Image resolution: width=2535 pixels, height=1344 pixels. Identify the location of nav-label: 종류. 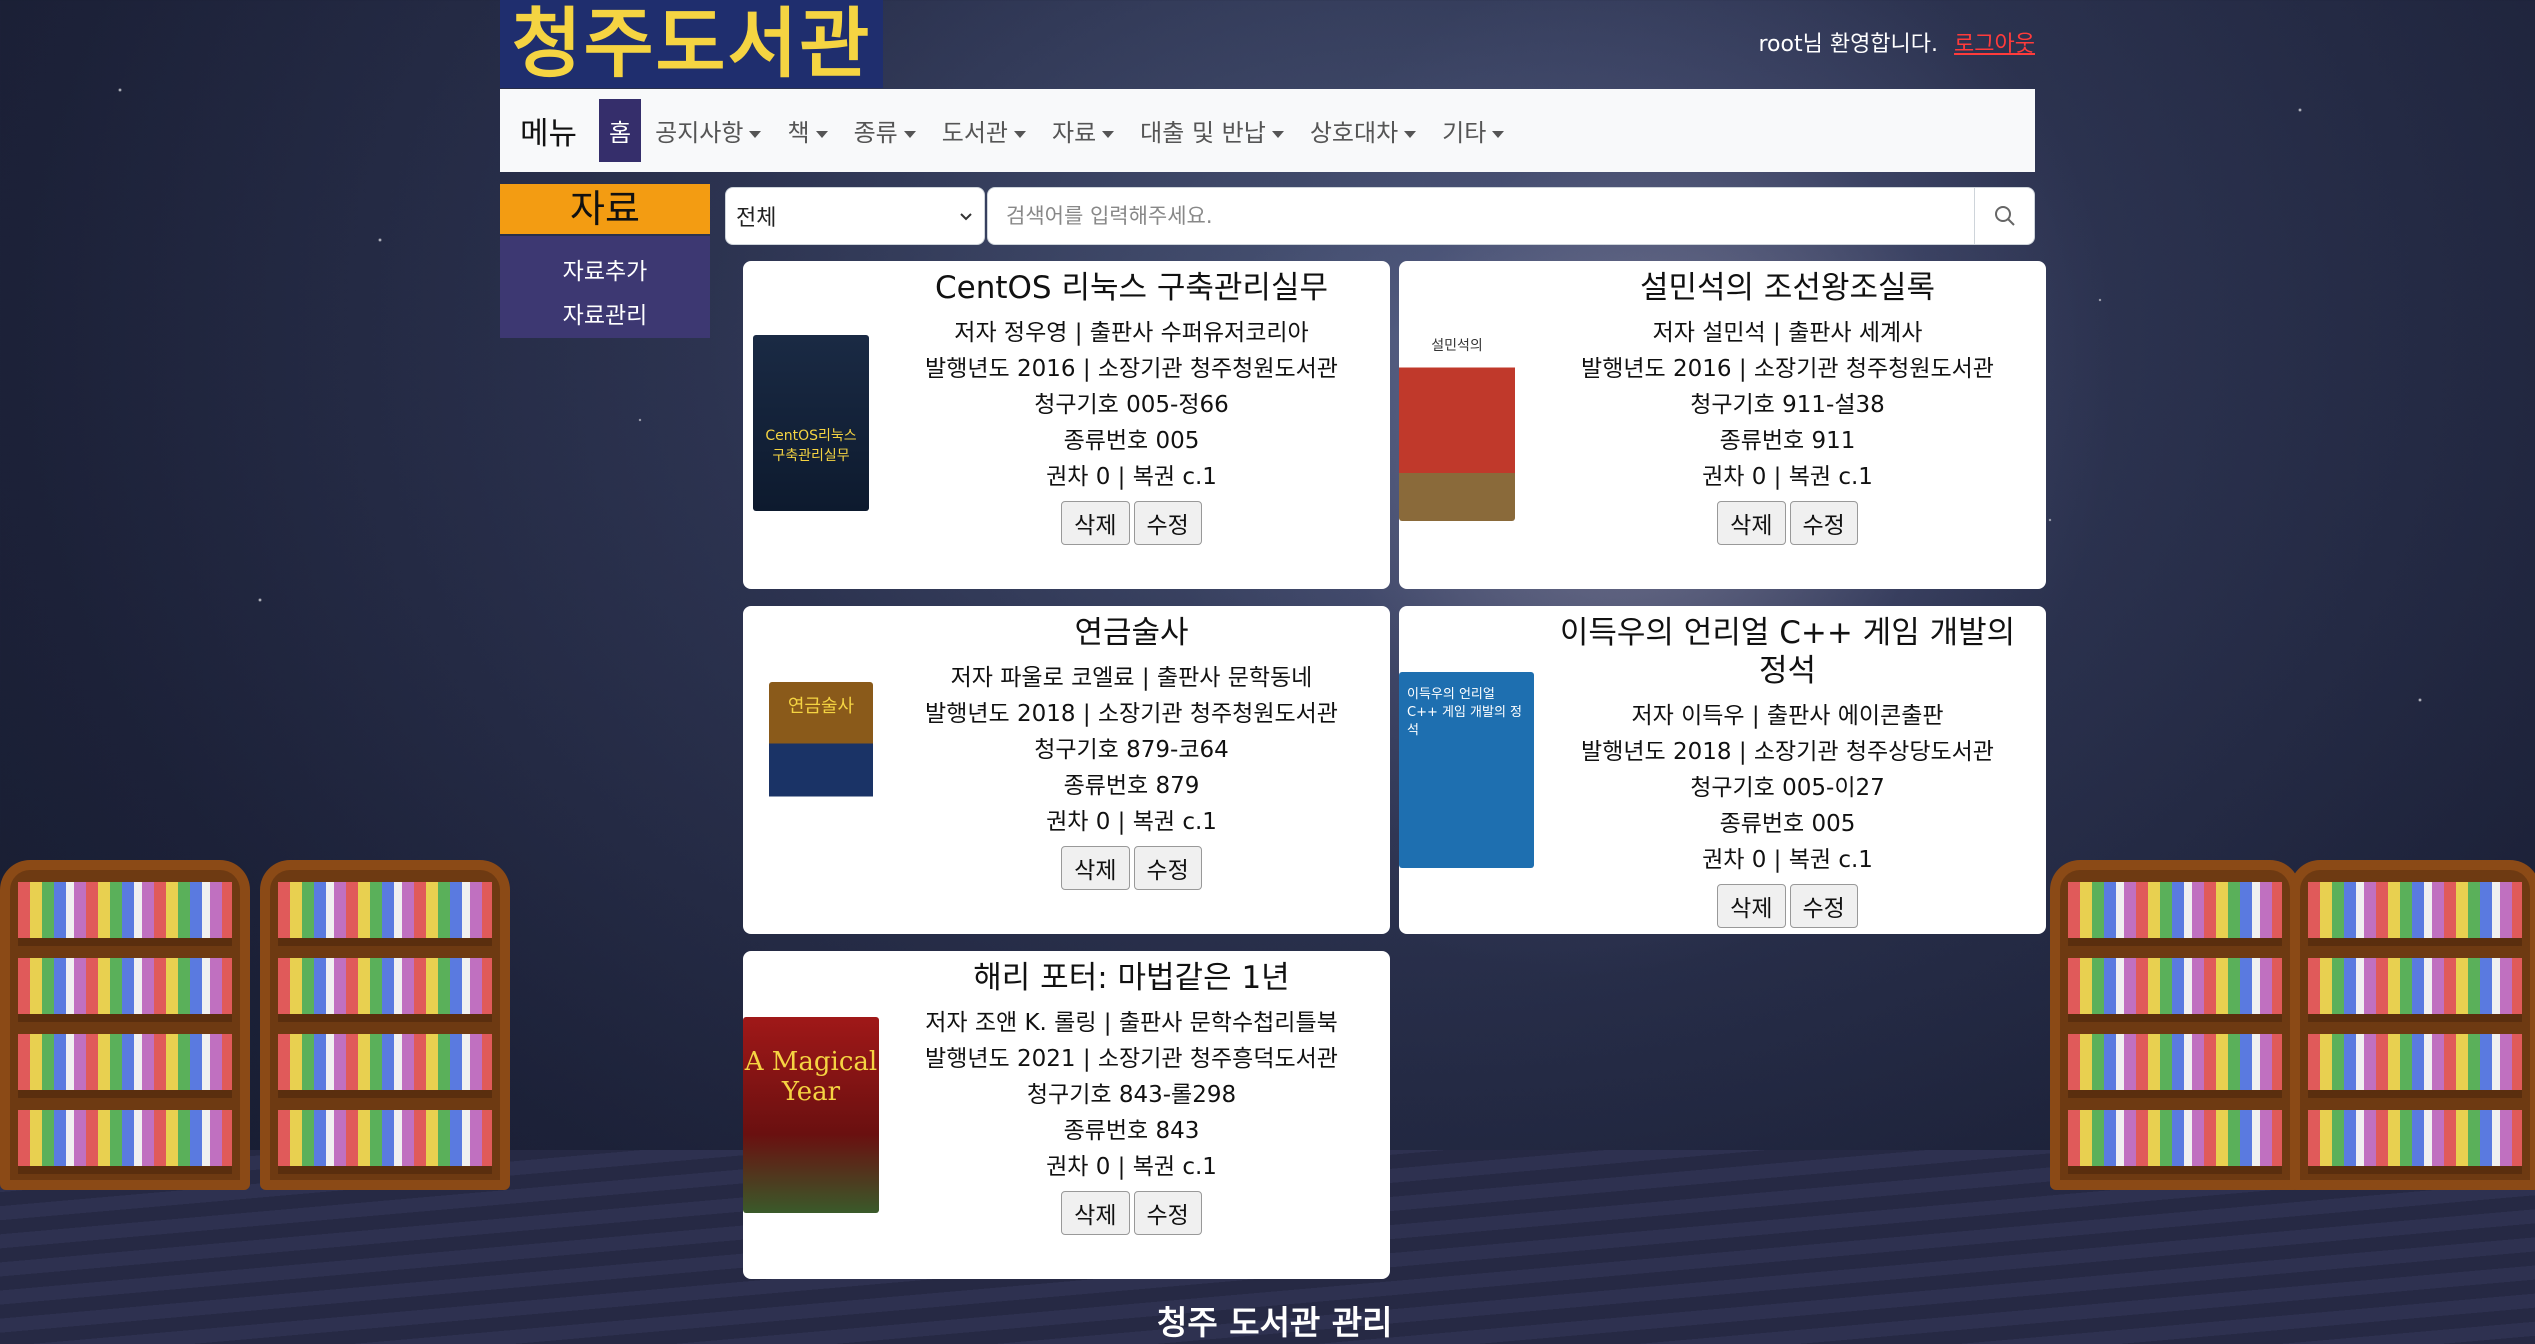
(875, 133).